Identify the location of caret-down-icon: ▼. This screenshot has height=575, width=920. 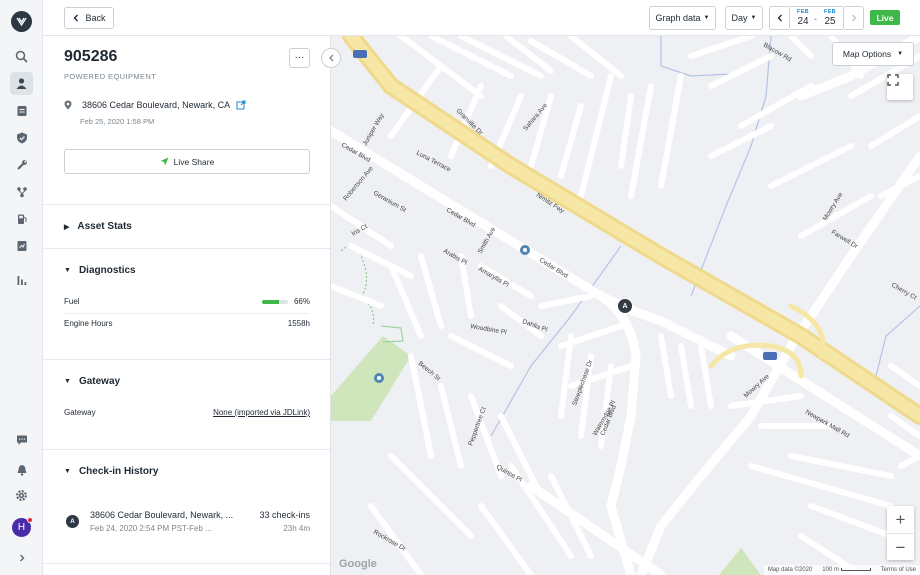
(706, 18).